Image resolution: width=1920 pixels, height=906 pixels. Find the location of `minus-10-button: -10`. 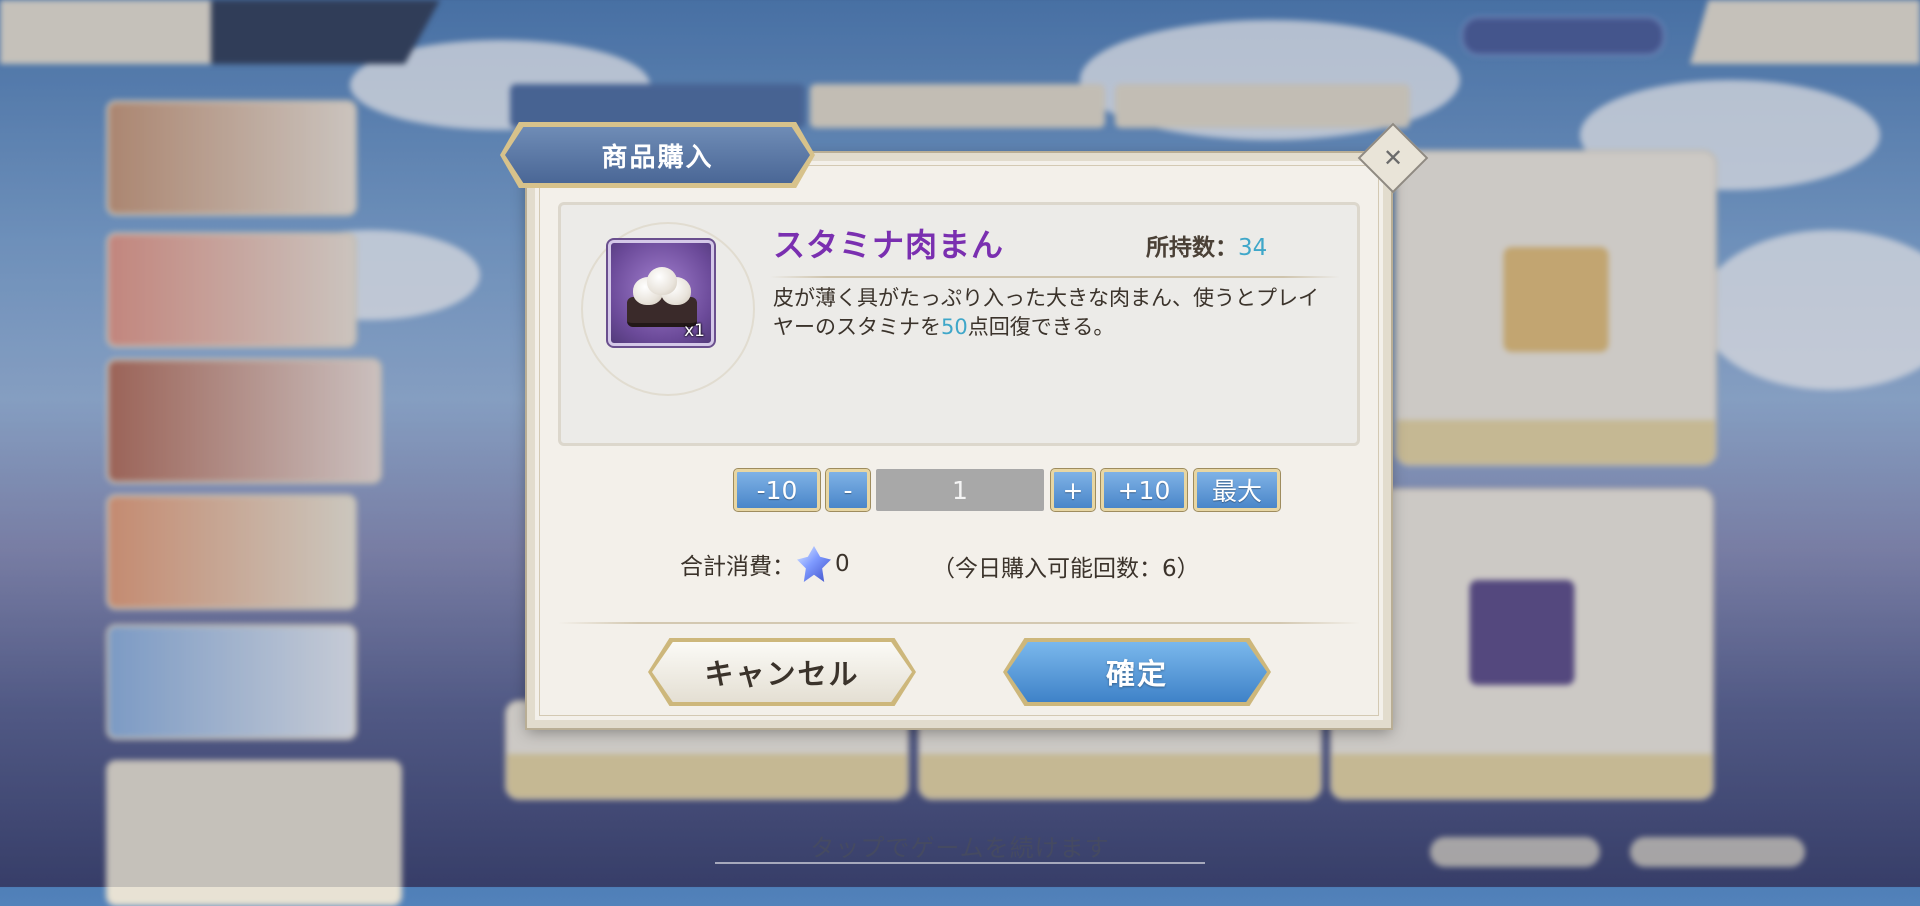

minus-10-button: -10 is located at coordinates (777, 490).